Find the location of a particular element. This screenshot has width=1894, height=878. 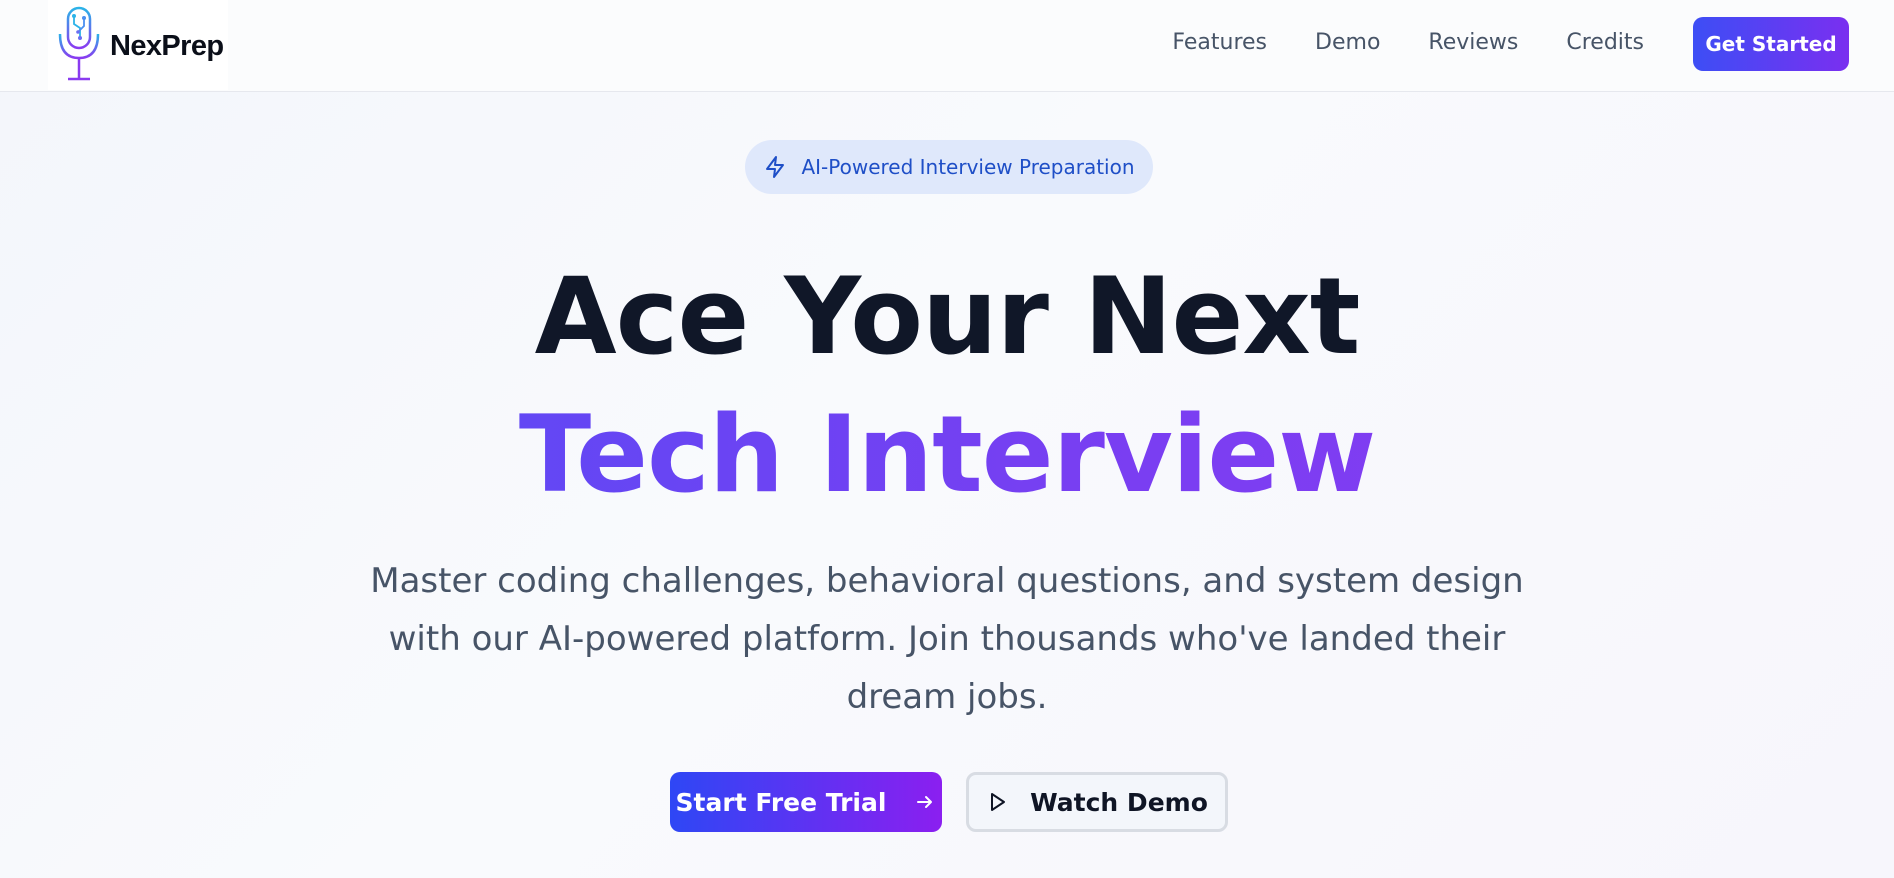

start-free-trial-button: Start Free Trial is located at coordinates (806, 802).